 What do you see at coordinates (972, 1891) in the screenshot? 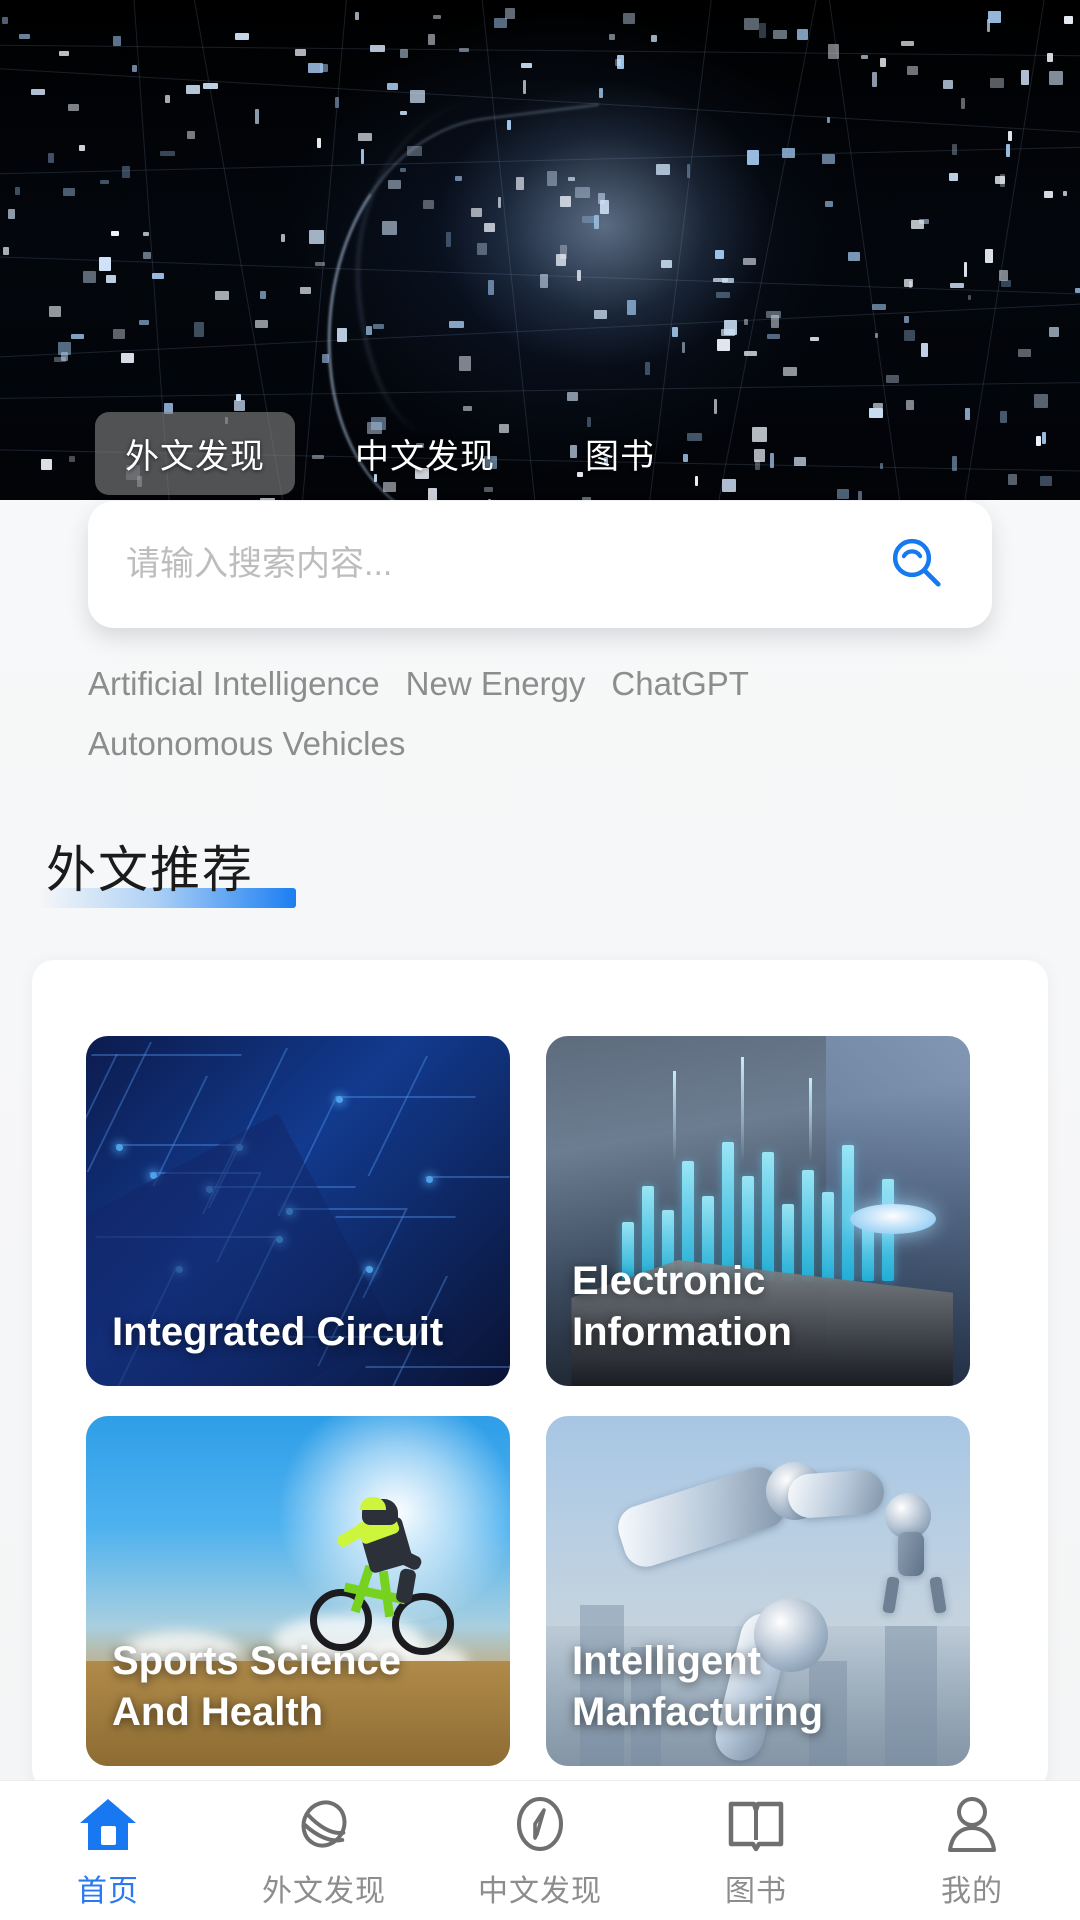
I see `nav-label: 我的` at bounding box center [972, 1891].